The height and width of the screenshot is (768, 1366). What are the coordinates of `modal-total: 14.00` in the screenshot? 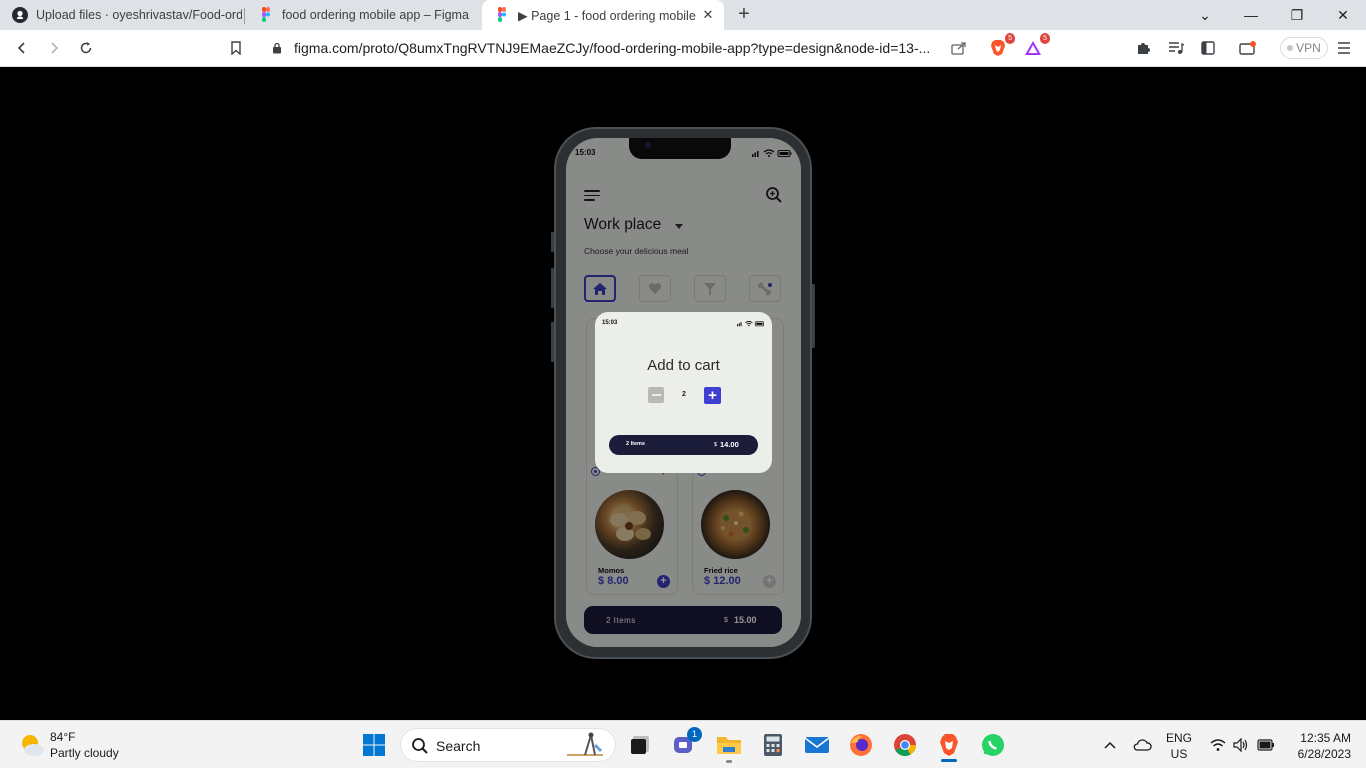 It's located at (729, 444).